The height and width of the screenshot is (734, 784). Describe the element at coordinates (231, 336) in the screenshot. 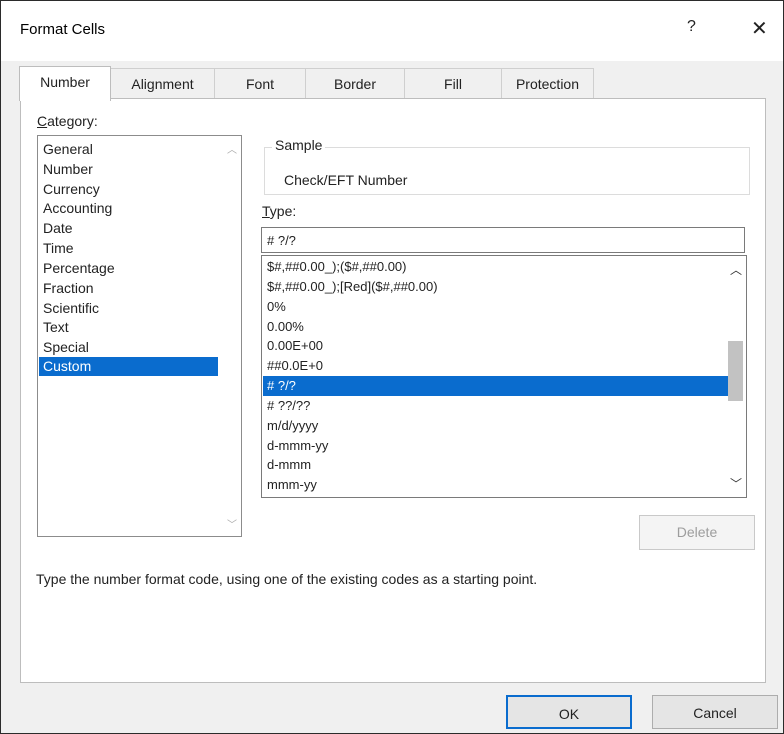

I see `category-scrollbar: ︿ ﹀` at that location.